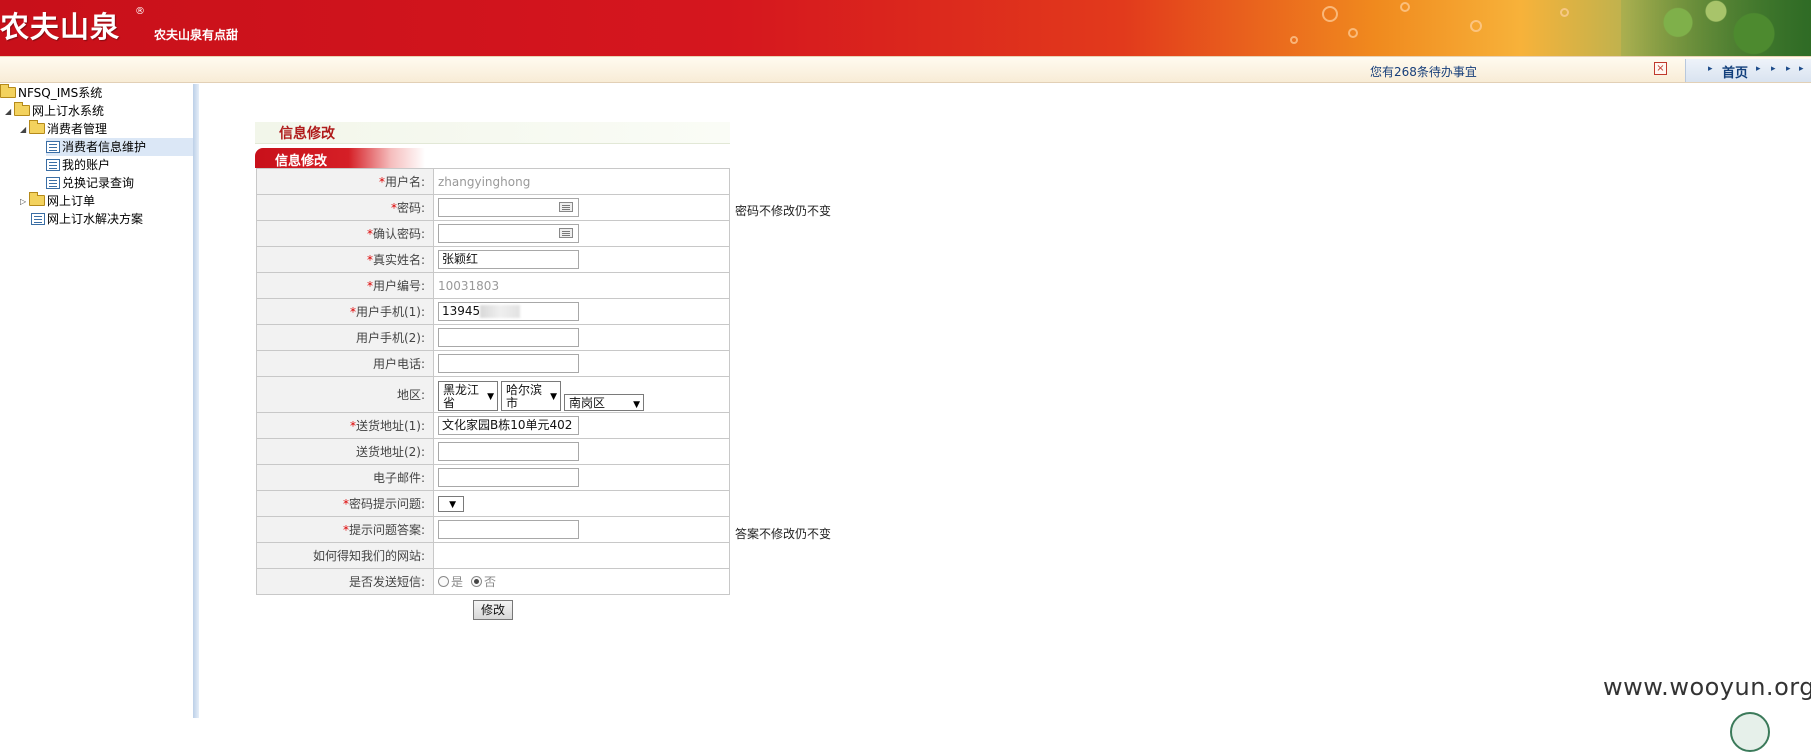  I want to click on nav-tab: ▸ 首页 ▸ ▸ ▸ ▸, so click(1748, 70).